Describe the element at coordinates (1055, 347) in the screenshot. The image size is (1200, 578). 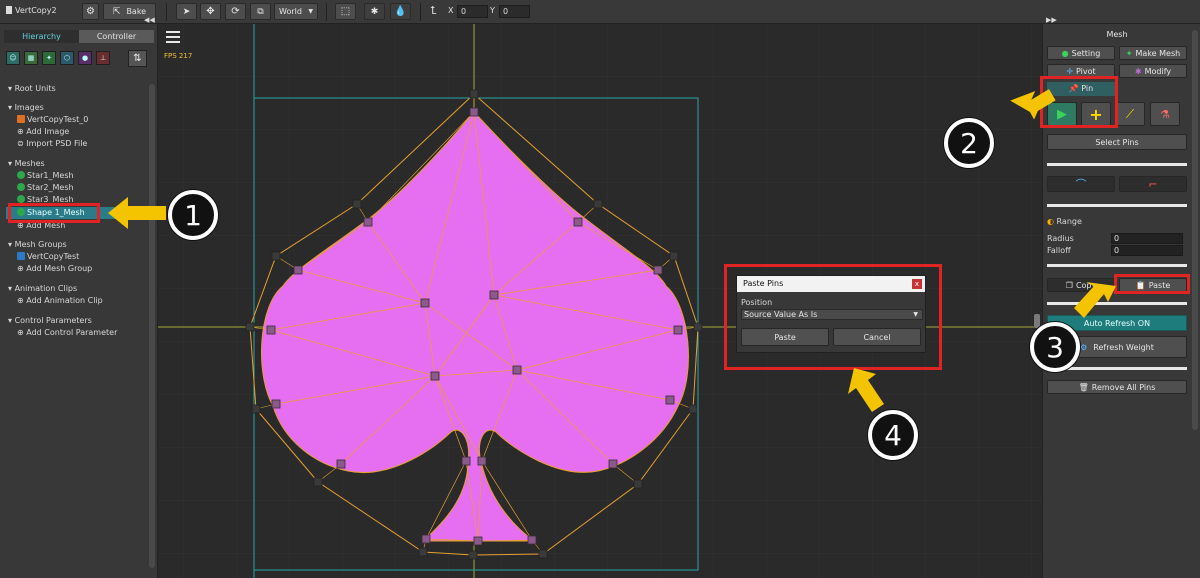
I see `callout-3: 3` at that location.